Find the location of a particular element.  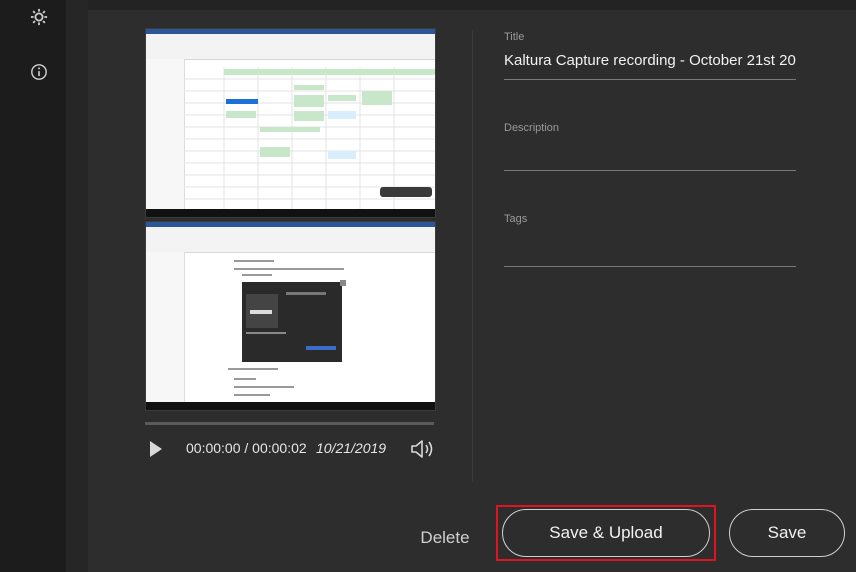

delete-button: Delete is located at coordinates (445, 538).